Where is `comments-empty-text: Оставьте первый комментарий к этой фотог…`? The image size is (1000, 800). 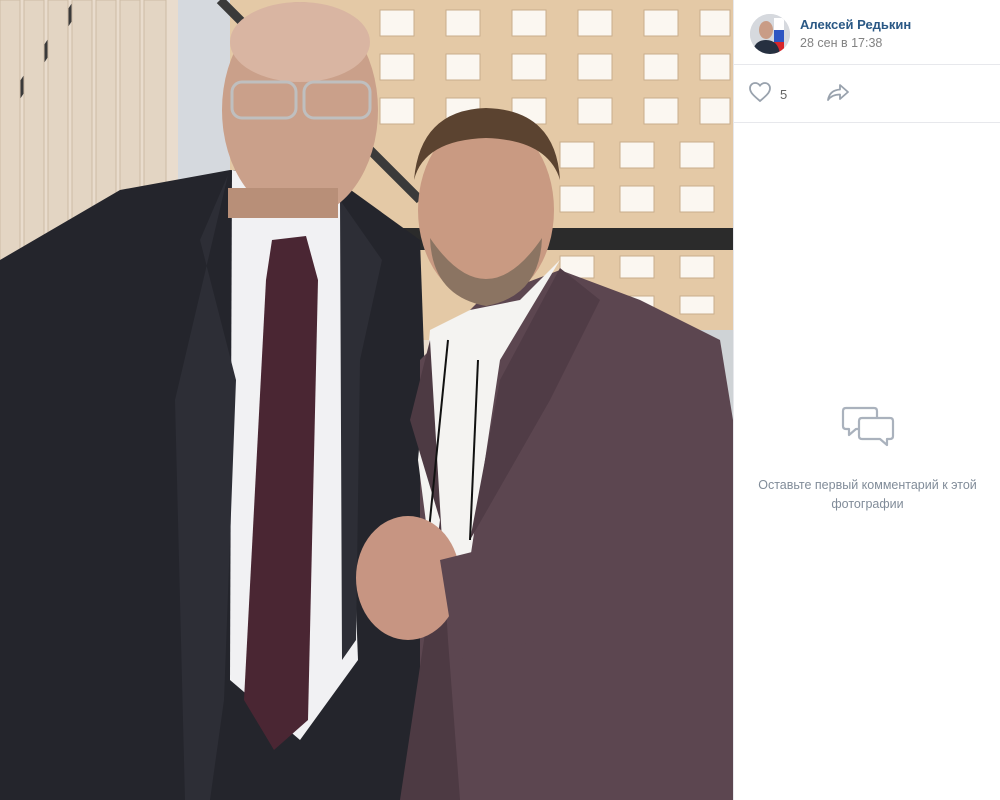 comments-empty-text: Оставьте первый комментарий к этой фотог… is located at coordinates (867, 494).